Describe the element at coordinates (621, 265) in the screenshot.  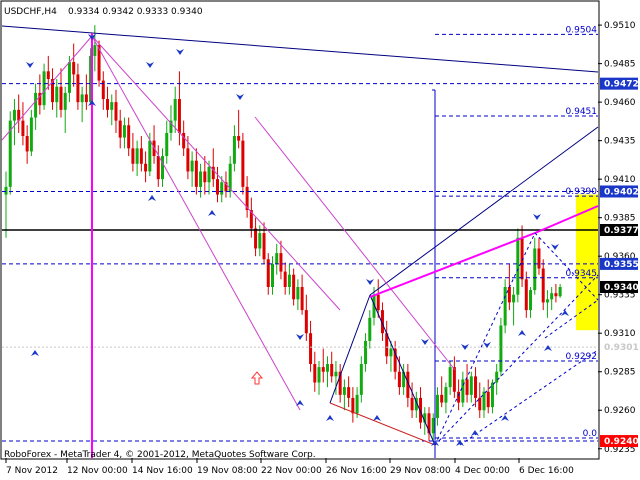
I see `price-tag-label: 0.9355` at that location.